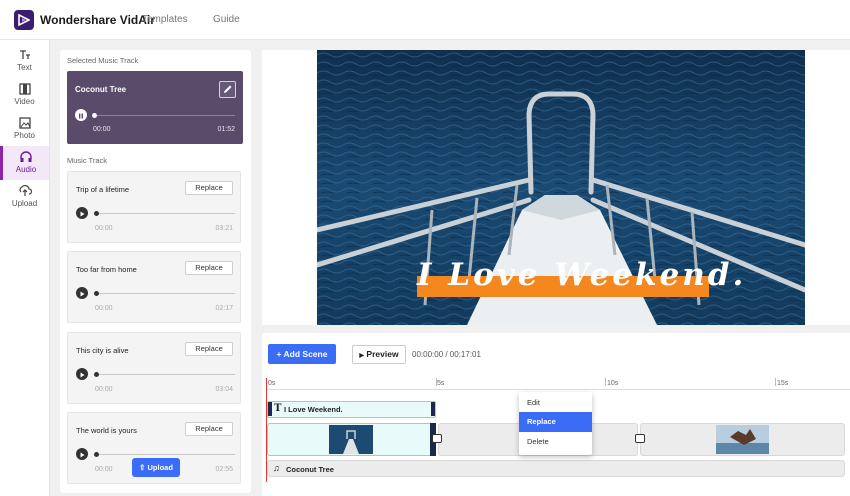 The image size is (850, 496). I want to click on selected-track-card: Coconut Tree 00:00 01:52, so click(155, 107).